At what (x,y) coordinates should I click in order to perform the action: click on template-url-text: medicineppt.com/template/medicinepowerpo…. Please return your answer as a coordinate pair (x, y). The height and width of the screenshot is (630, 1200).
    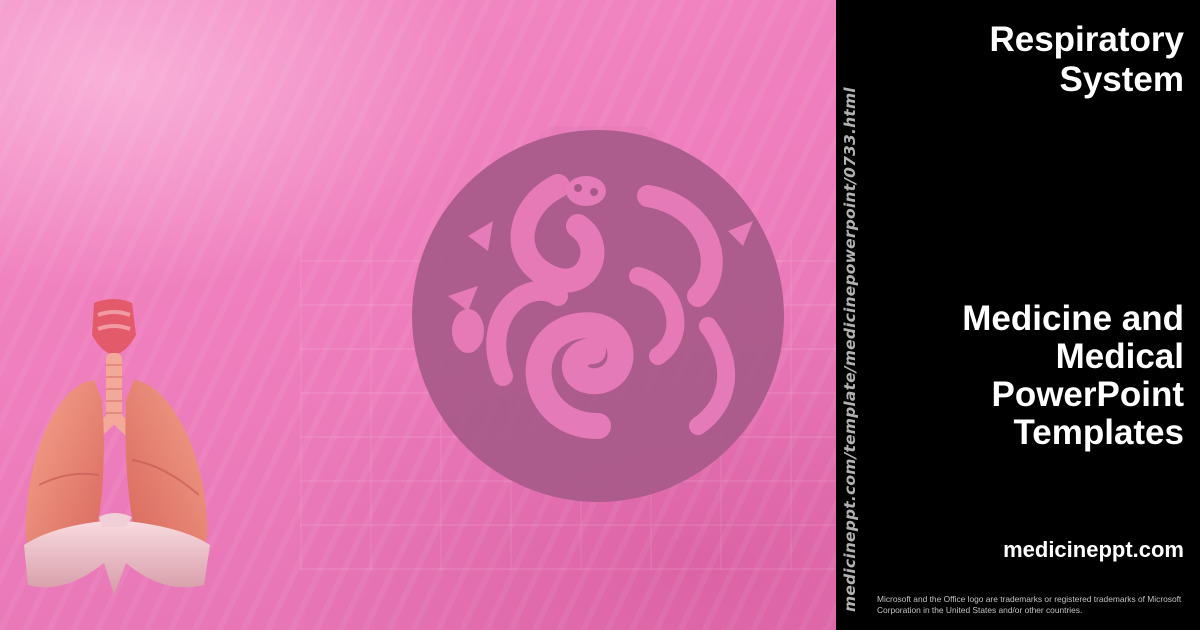
    Looking at the image, I should click on (850, 349).